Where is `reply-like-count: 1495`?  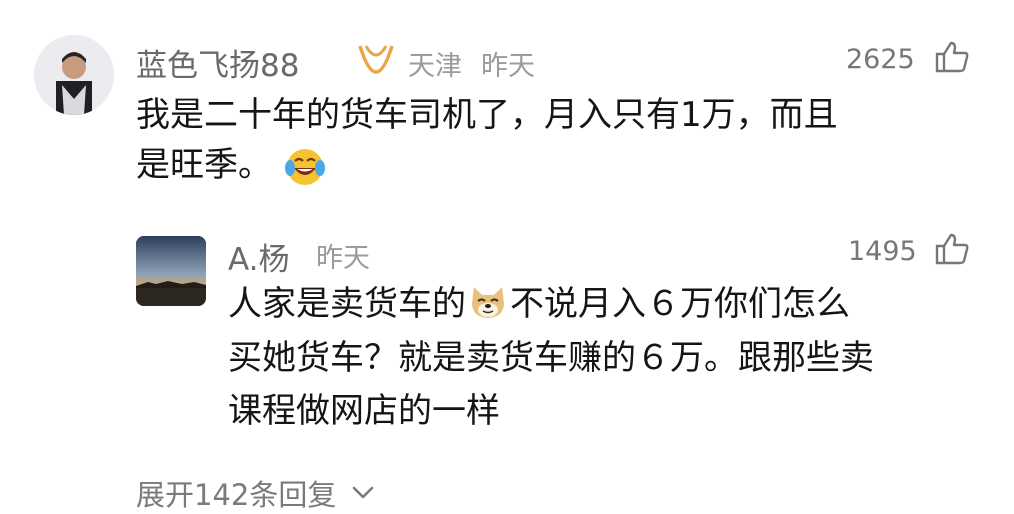 reply-like-count: 1495 is located at coordinates (882, 251).